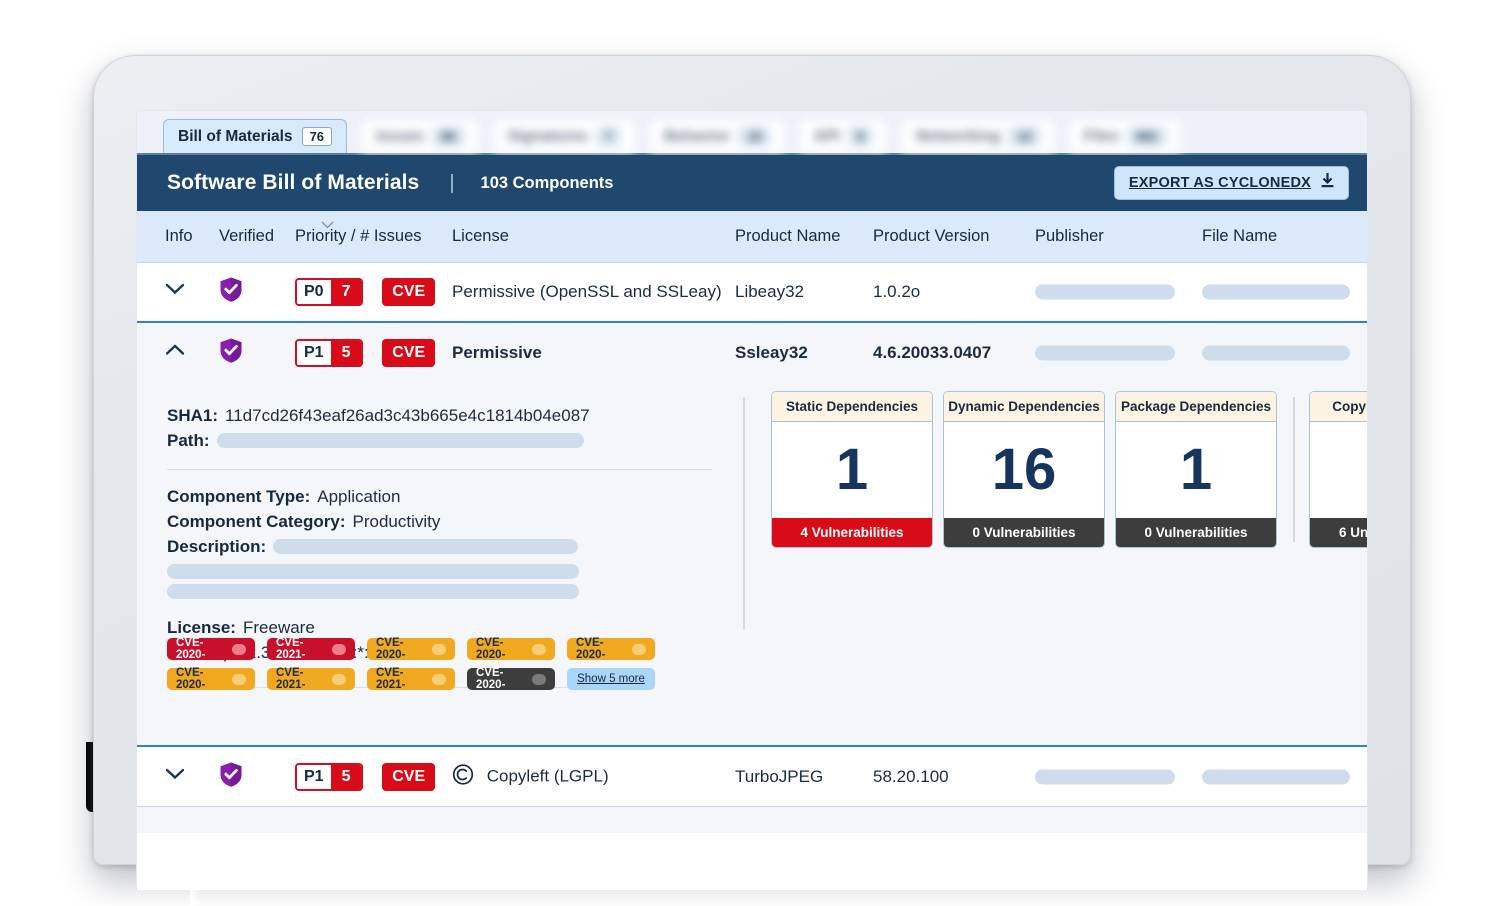 The image size is (1500, 906). What do you see at coordinates (391, 679) in the screenshot?
I see `cve-chip-label: CVE-2021-` at bounding box center [391, 679].